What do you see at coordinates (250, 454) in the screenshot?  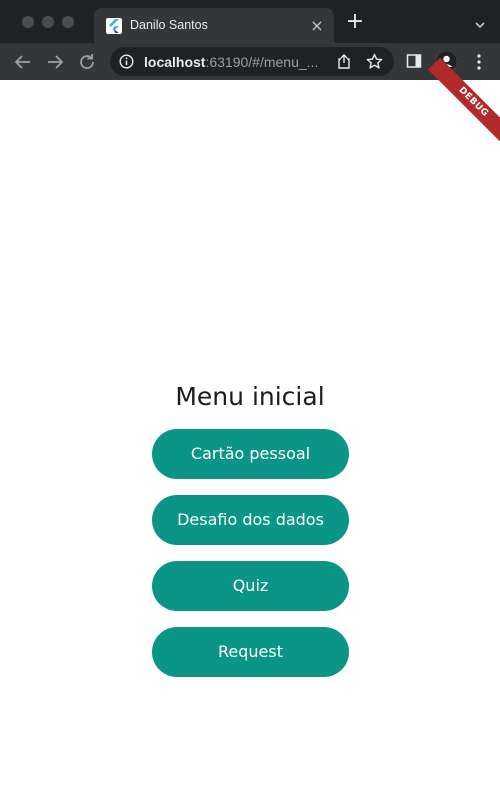 I see `cartao-pessoal-button: Cartão pessoal` at bounding box center [250, 454].